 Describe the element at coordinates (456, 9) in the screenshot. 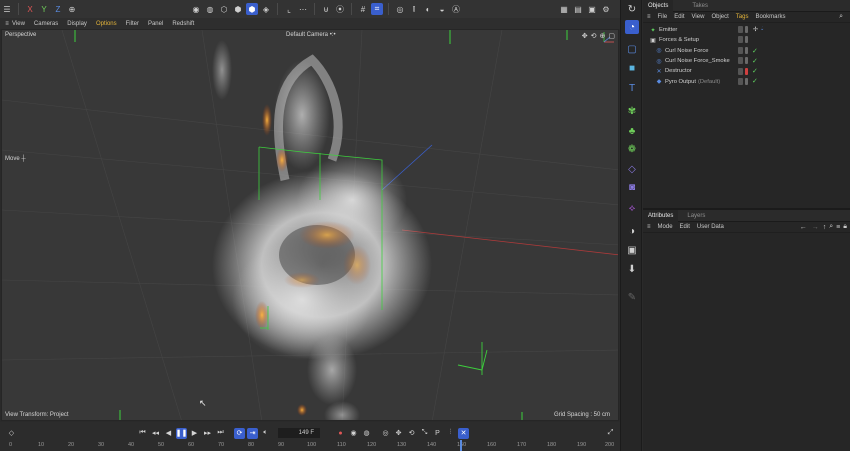

I see `redshift-icon: Ⓐ` at that location.